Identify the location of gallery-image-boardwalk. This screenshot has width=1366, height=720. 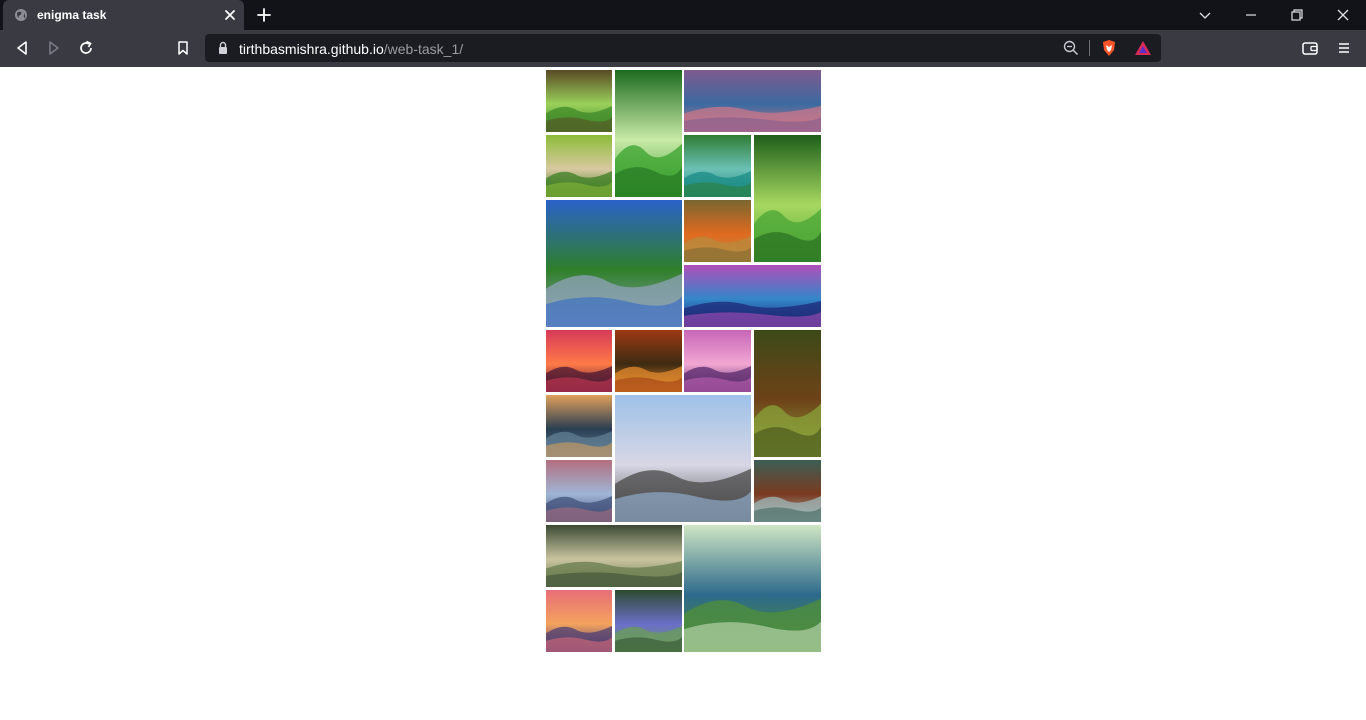
(787, 393).